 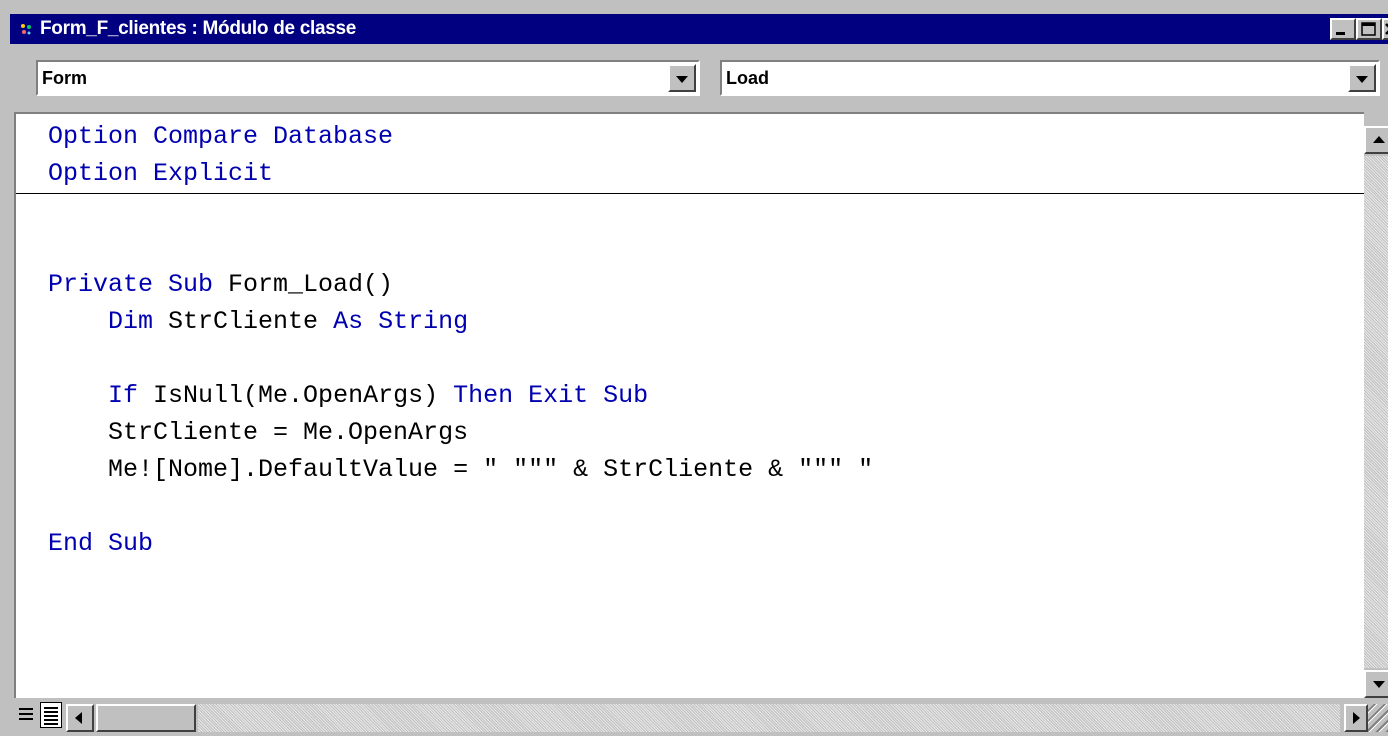 I want to click on object-combobox: Form, so click(x=368, y=78).